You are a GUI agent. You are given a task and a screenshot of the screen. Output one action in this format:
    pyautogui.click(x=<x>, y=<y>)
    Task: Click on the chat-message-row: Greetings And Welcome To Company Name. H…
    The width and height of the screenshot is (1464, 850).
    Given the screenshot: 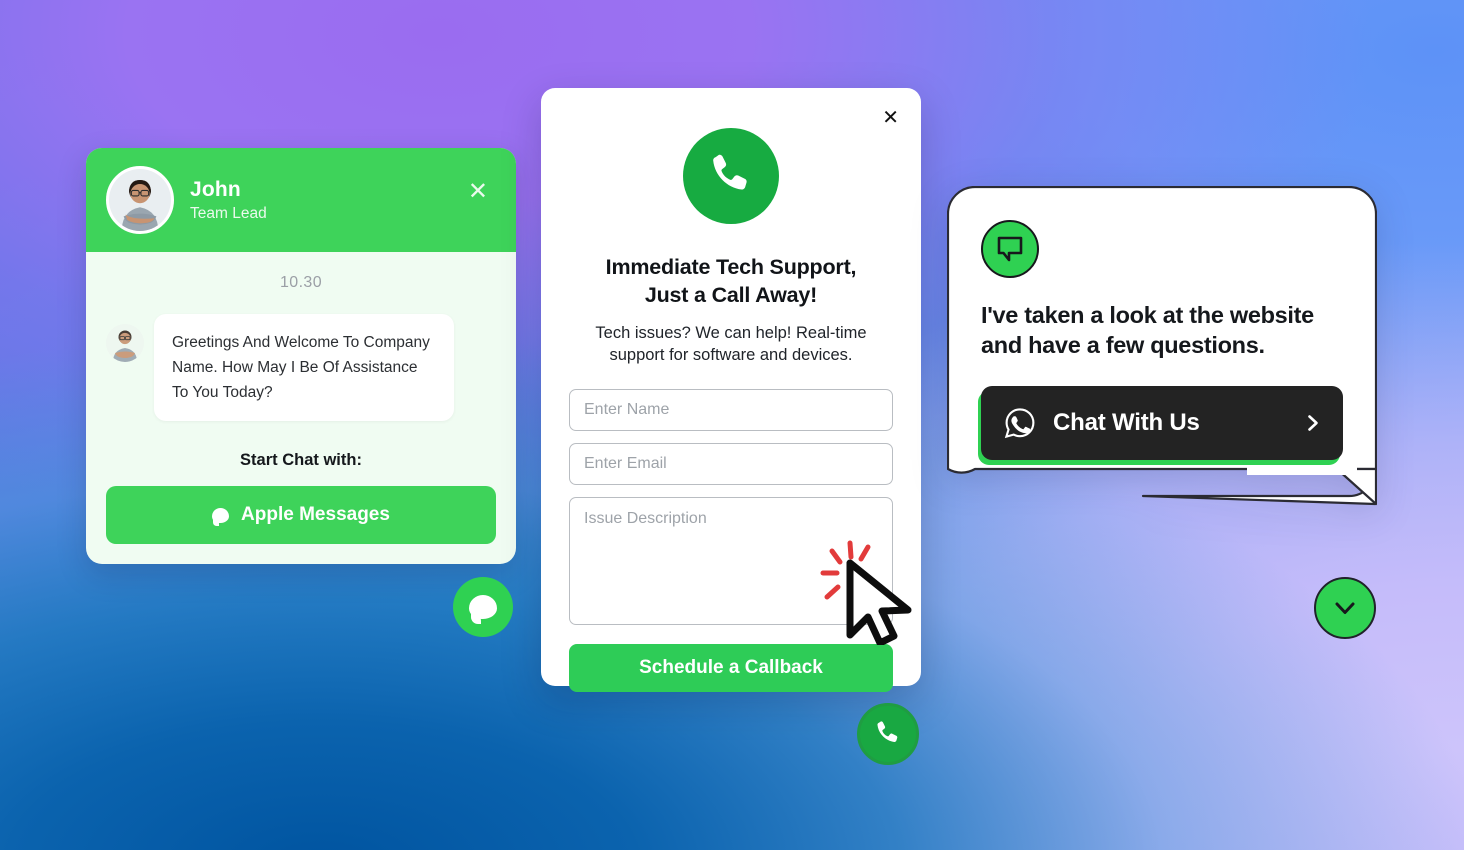 What is the action you would take?
    pyautogui.click(x=301, y=368)
    